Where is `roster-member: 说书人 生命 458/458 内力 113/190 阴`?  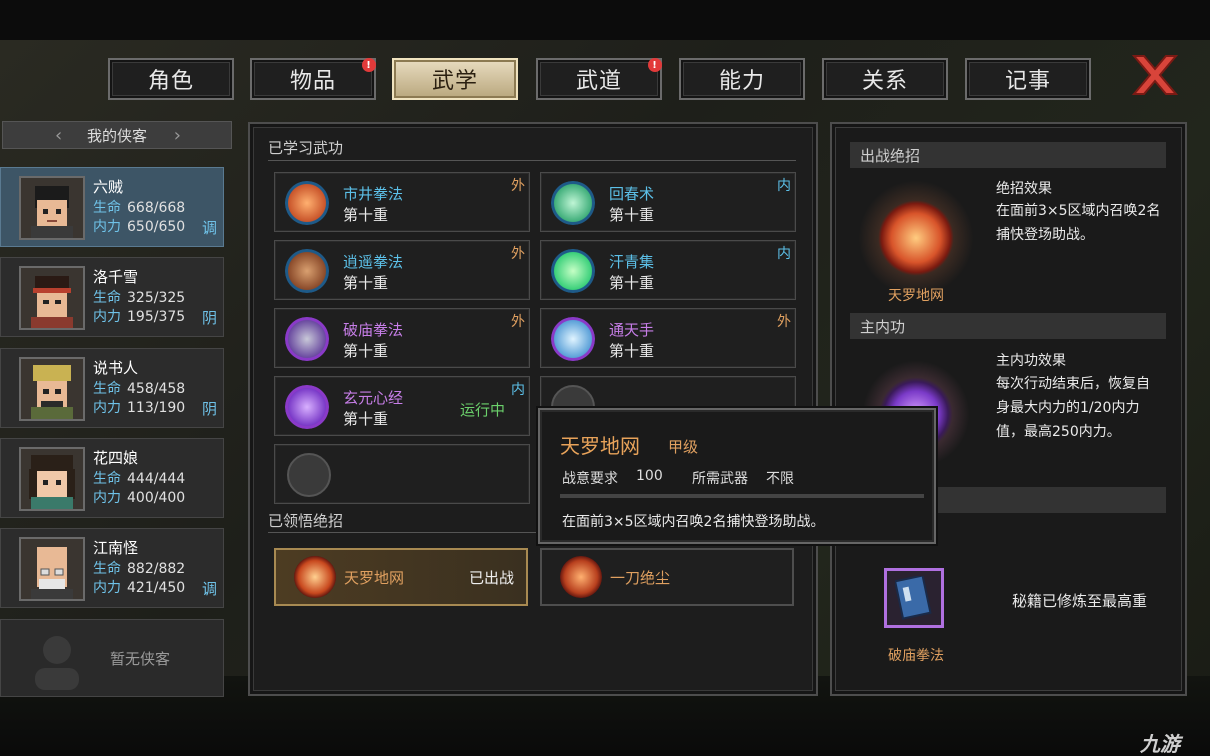
roster-member: 说书人 生命 458/458 内力 113/190 阴 is located at coordinates (112, 388).